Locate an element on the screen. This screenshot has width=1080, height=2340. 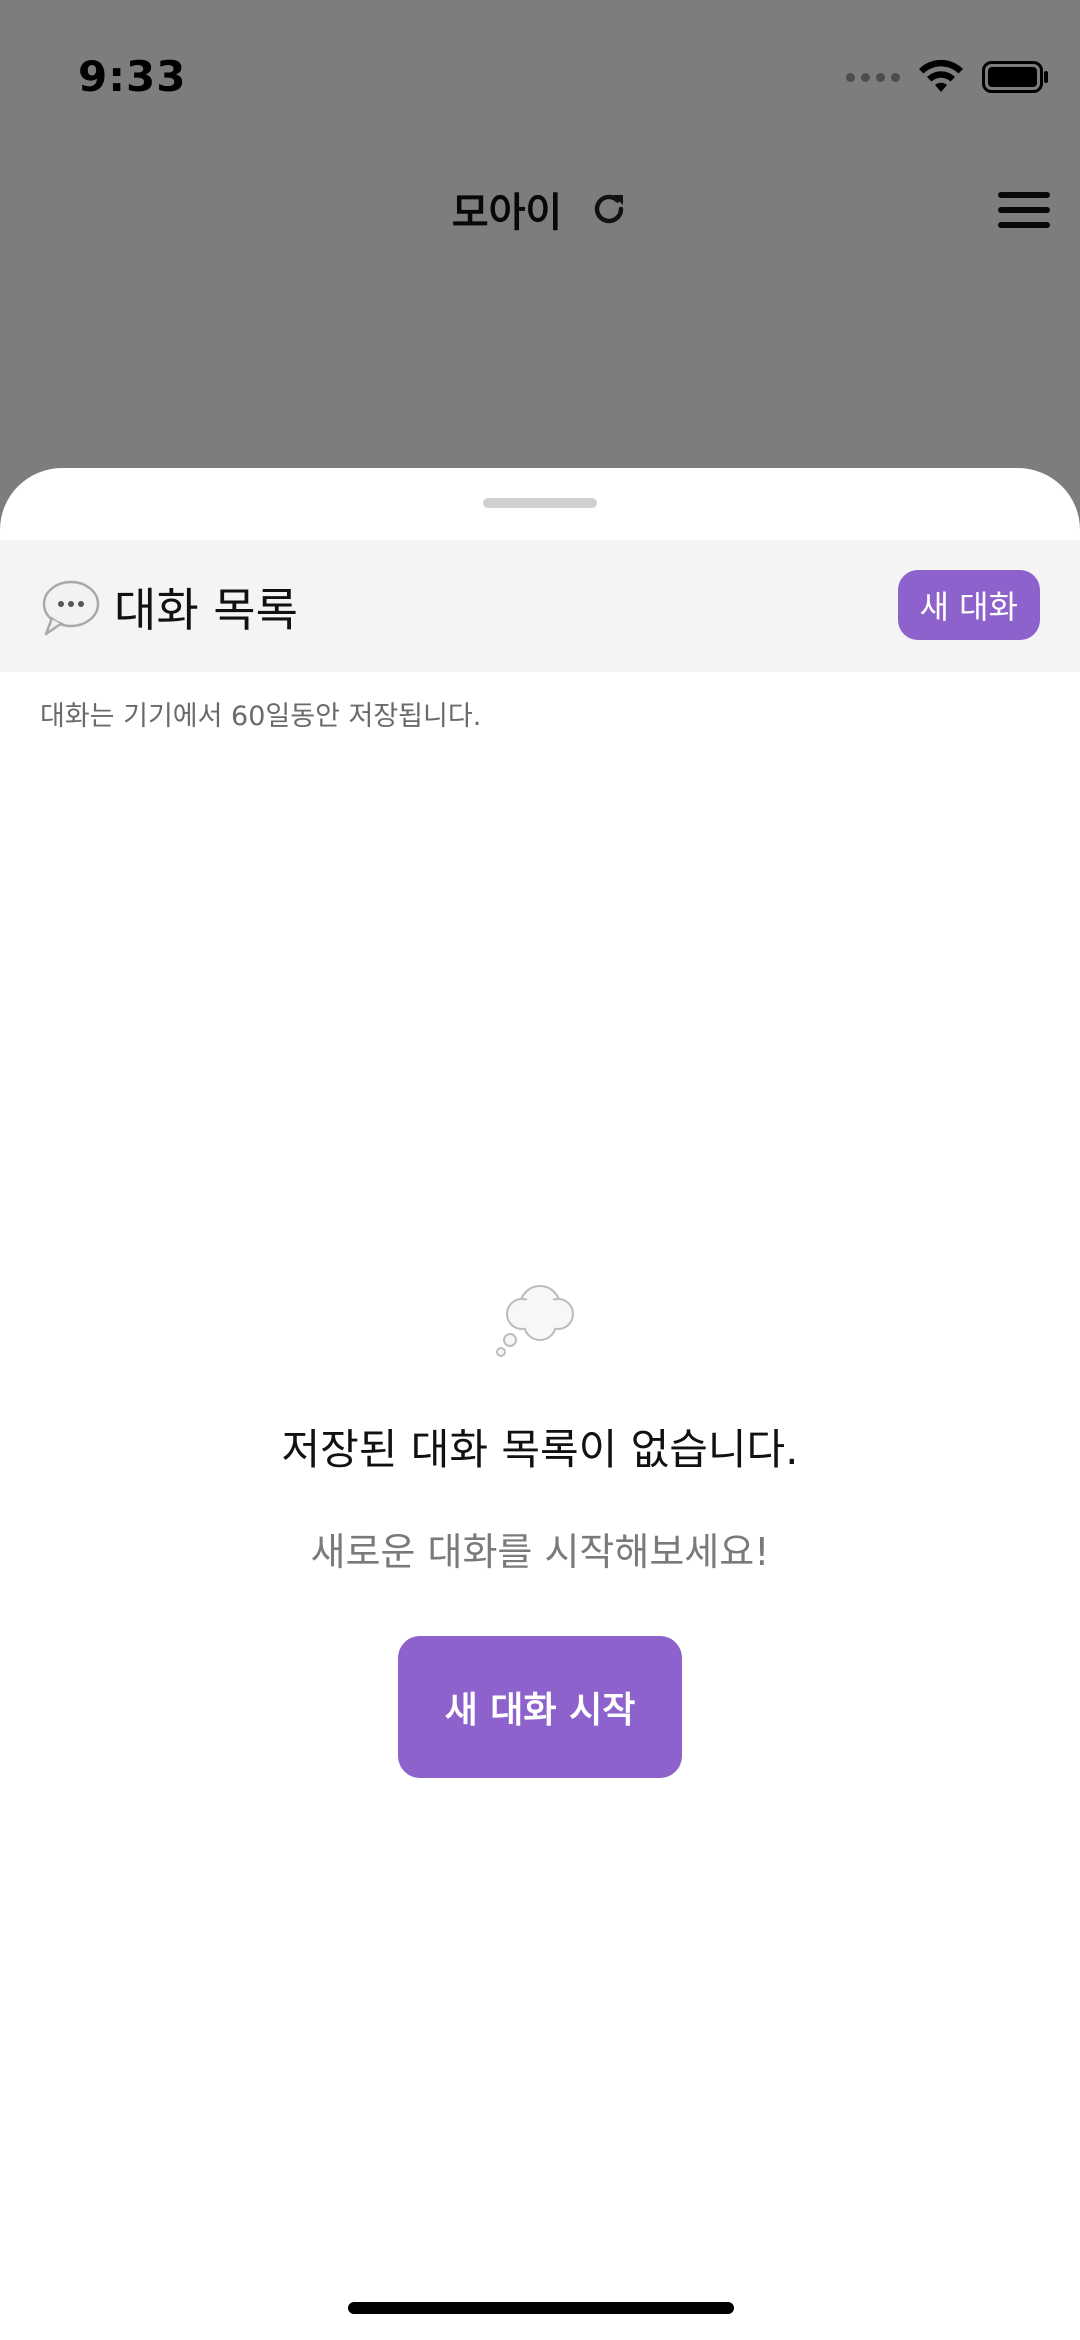
sheet-title: 대화 목록 is located at coordinates (206, 610).